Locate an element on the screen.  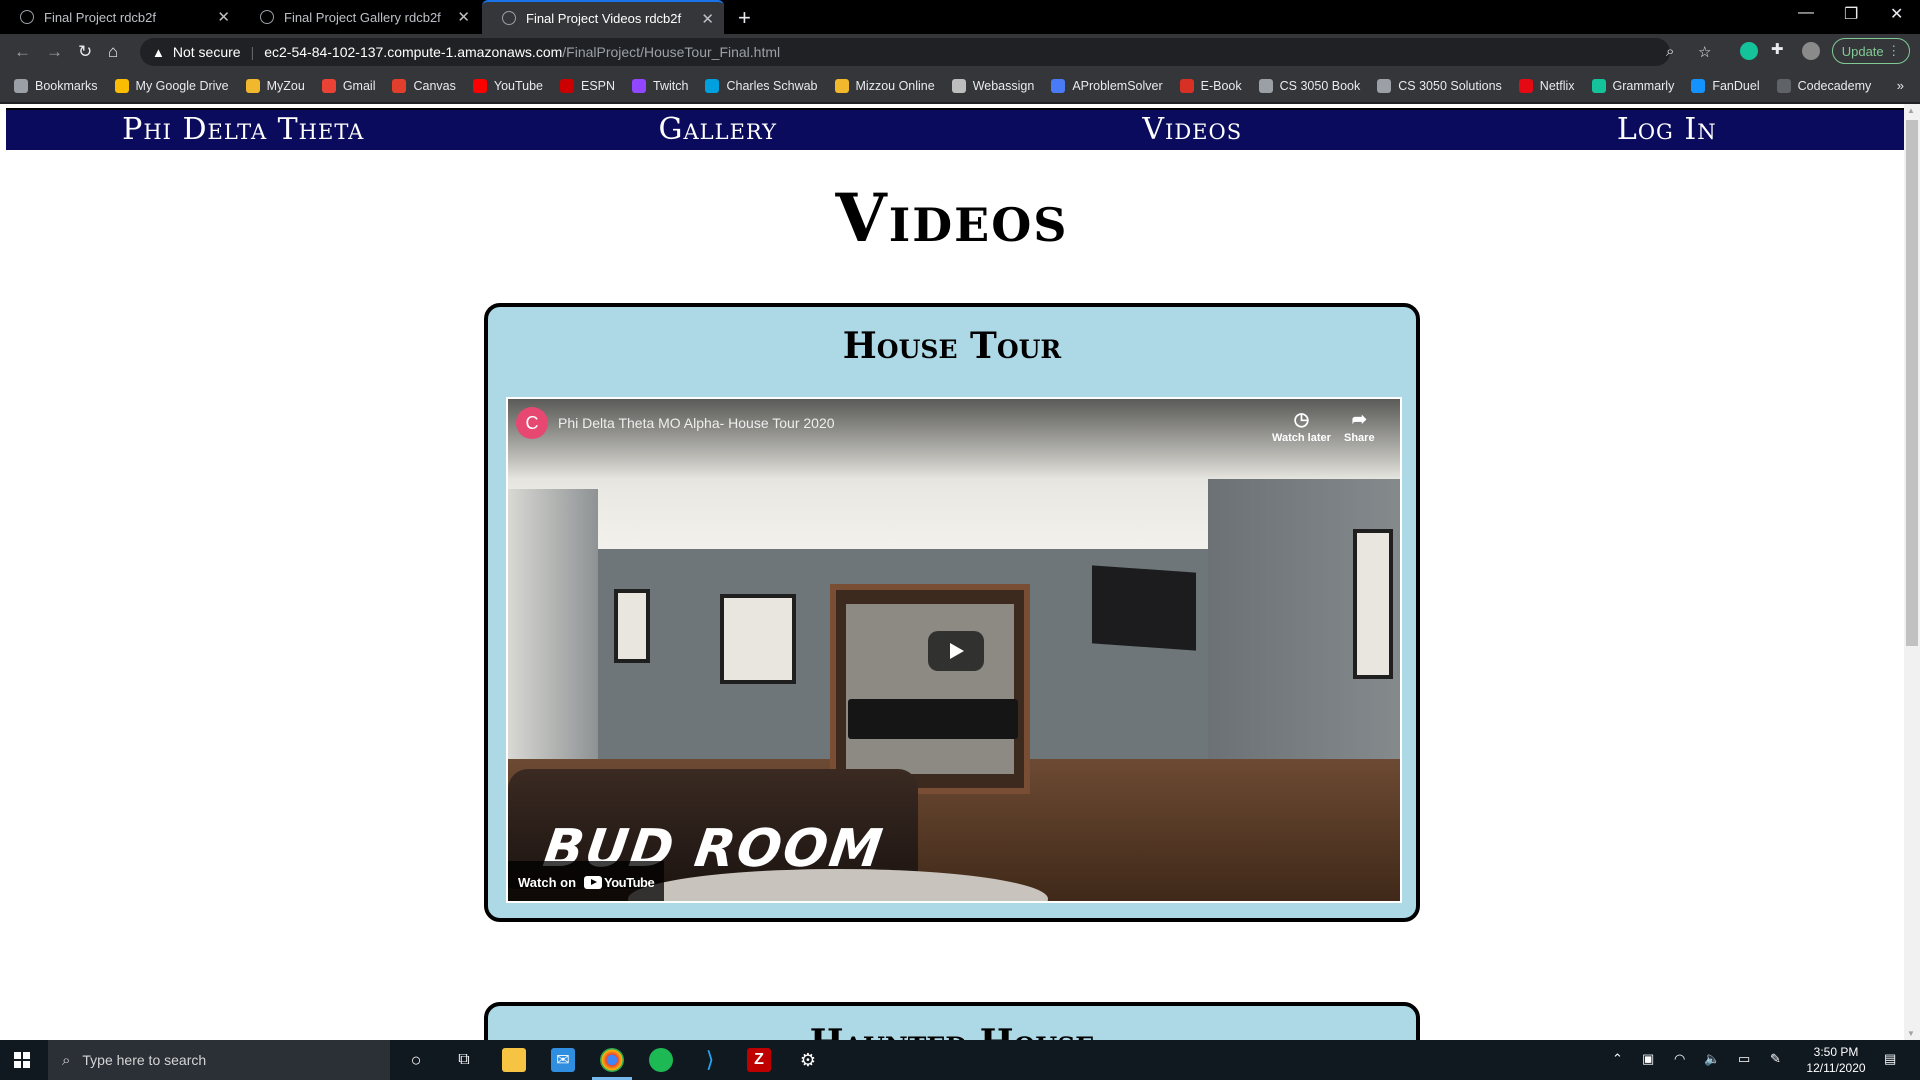
chrome-icon is located at coordinates (612, 1060).